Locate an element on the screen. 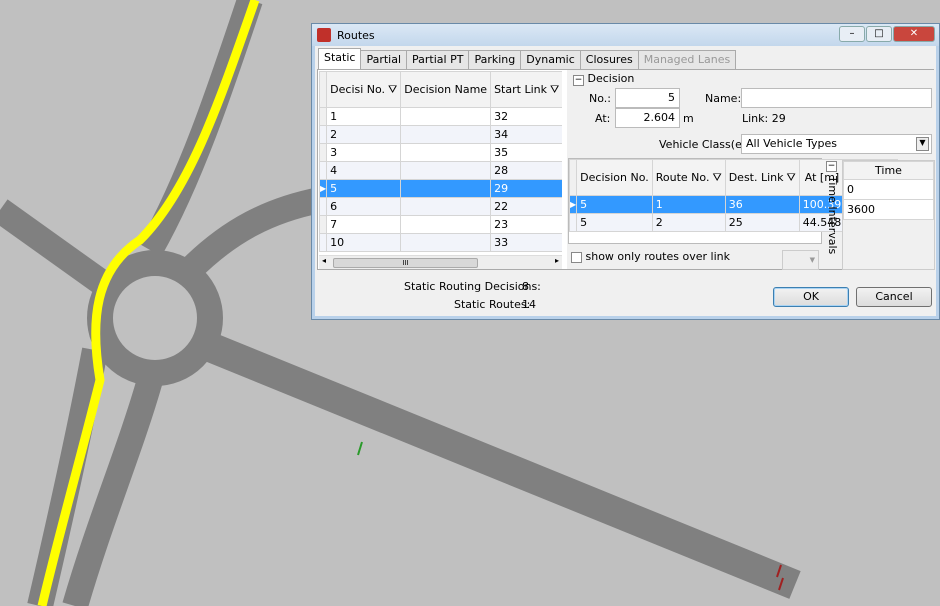  table-cell: 23 is located at coordinates (526, 224).